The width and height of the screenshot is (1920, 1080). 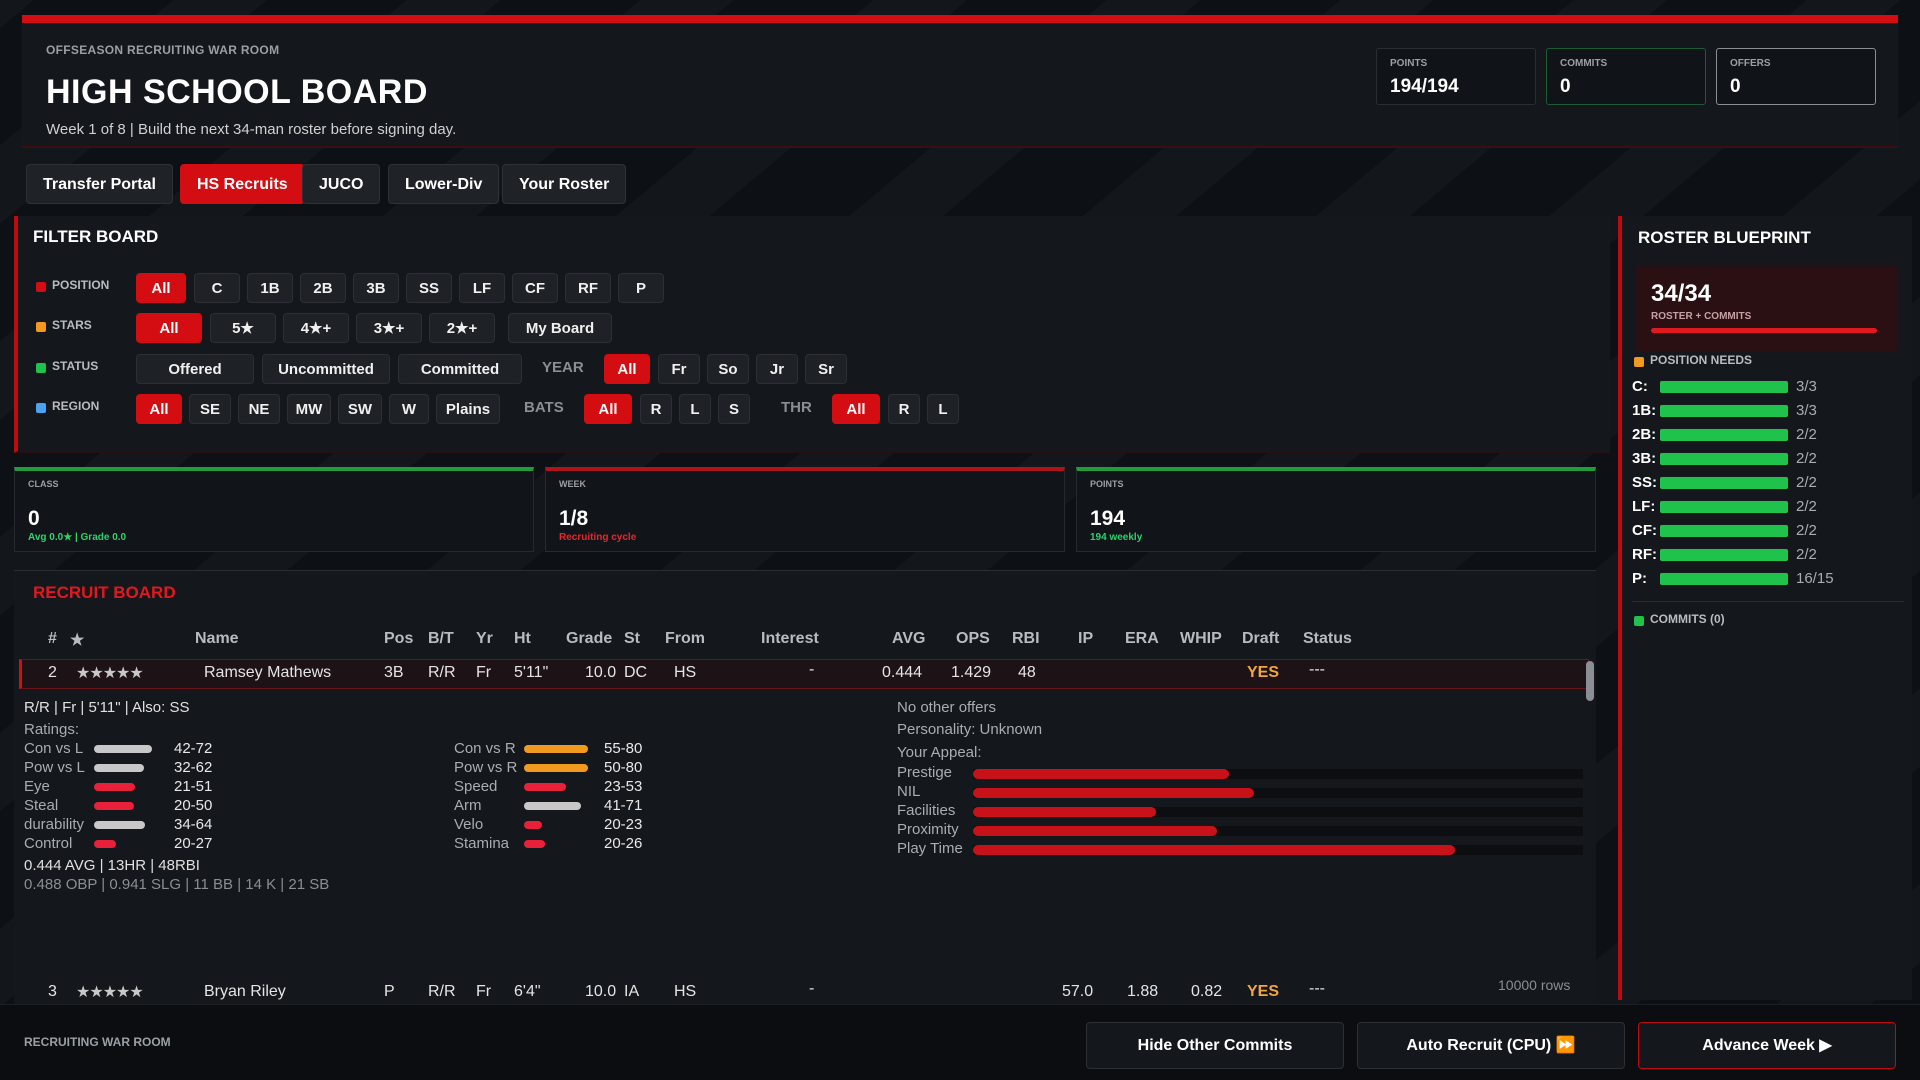 I want to click on col-header-status: Status, so click(x=1327, y=639).